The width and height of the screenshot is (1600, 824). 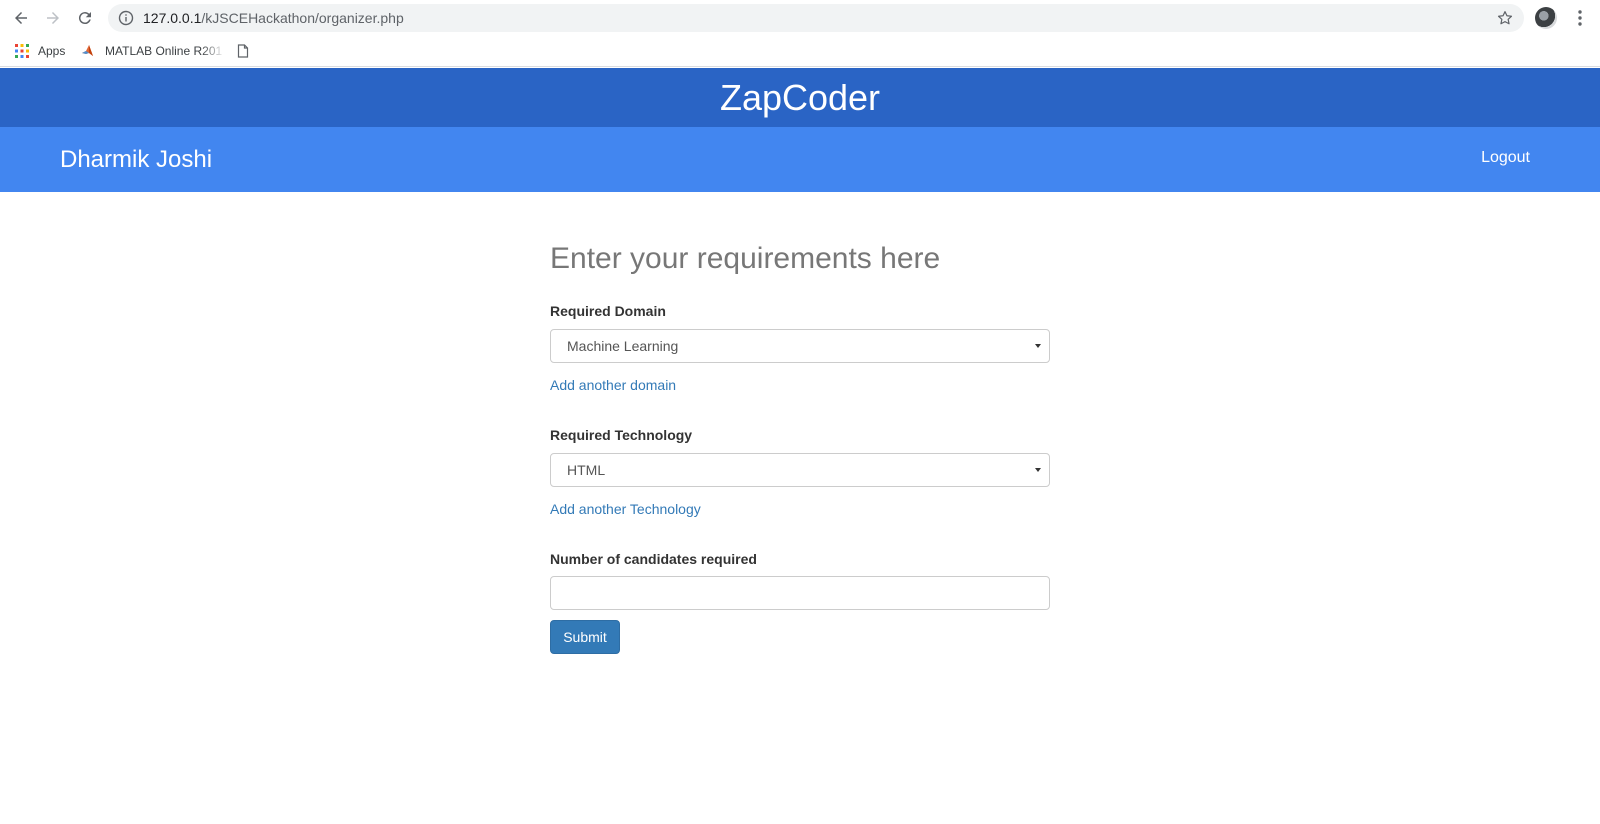 I want to click on reload-icon, so click(x=84, y=18).